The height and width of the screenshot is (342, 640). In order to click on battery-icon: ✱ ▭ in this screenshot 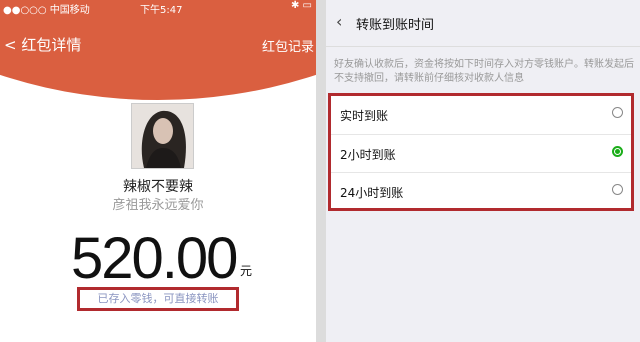, I will do `click(301, 5)`.